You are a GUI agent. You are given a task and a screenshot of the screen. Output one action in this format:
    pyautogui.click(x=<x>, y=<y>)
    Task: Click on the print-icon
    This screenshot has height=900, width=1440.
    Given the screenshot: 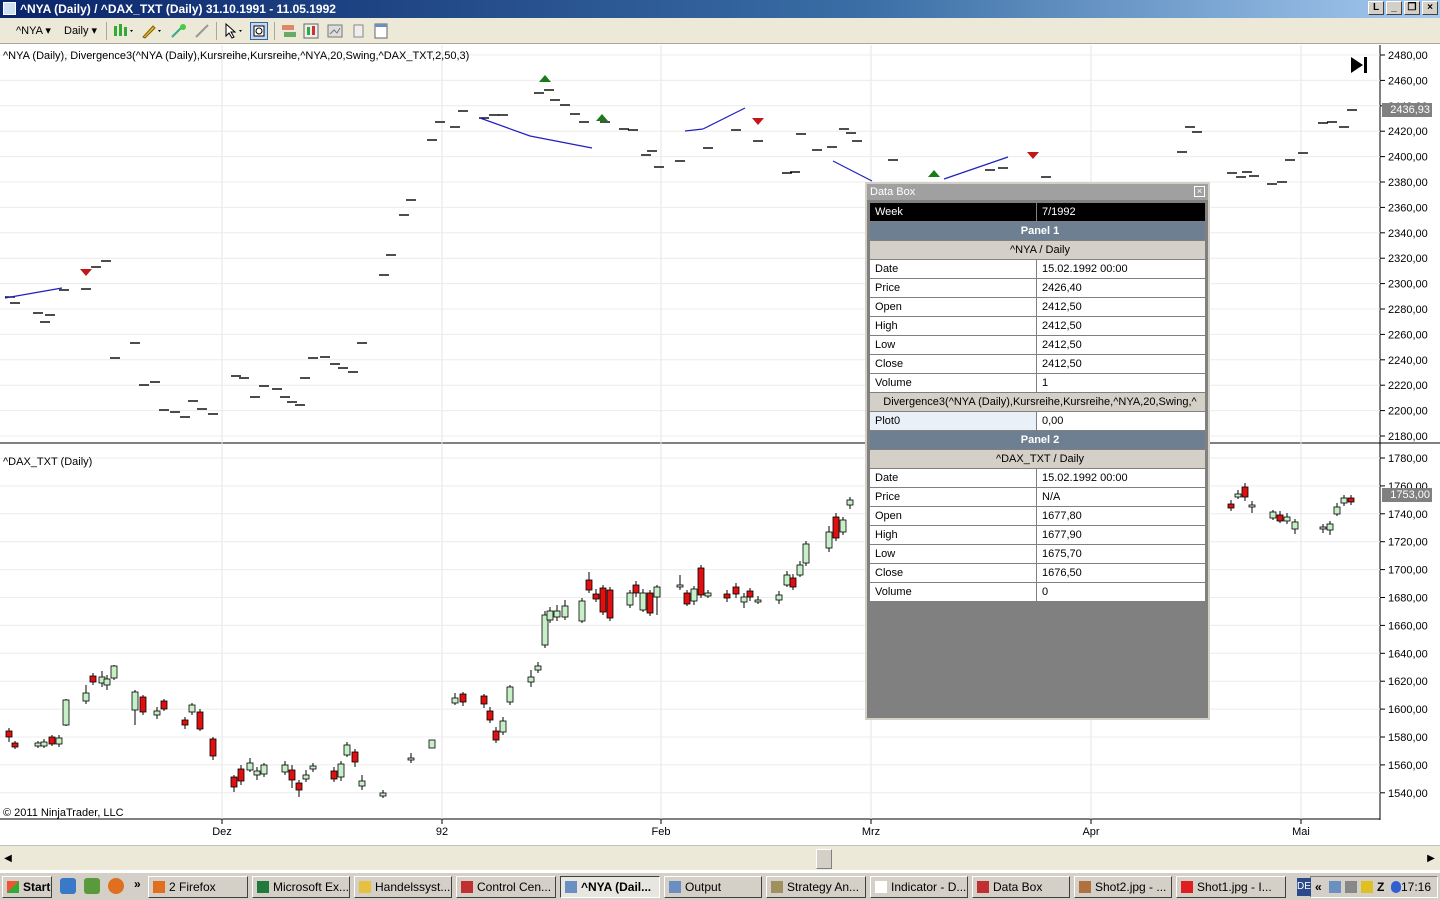 What is the action you would take?
    pyautogui.click(x=359, y=31)
    